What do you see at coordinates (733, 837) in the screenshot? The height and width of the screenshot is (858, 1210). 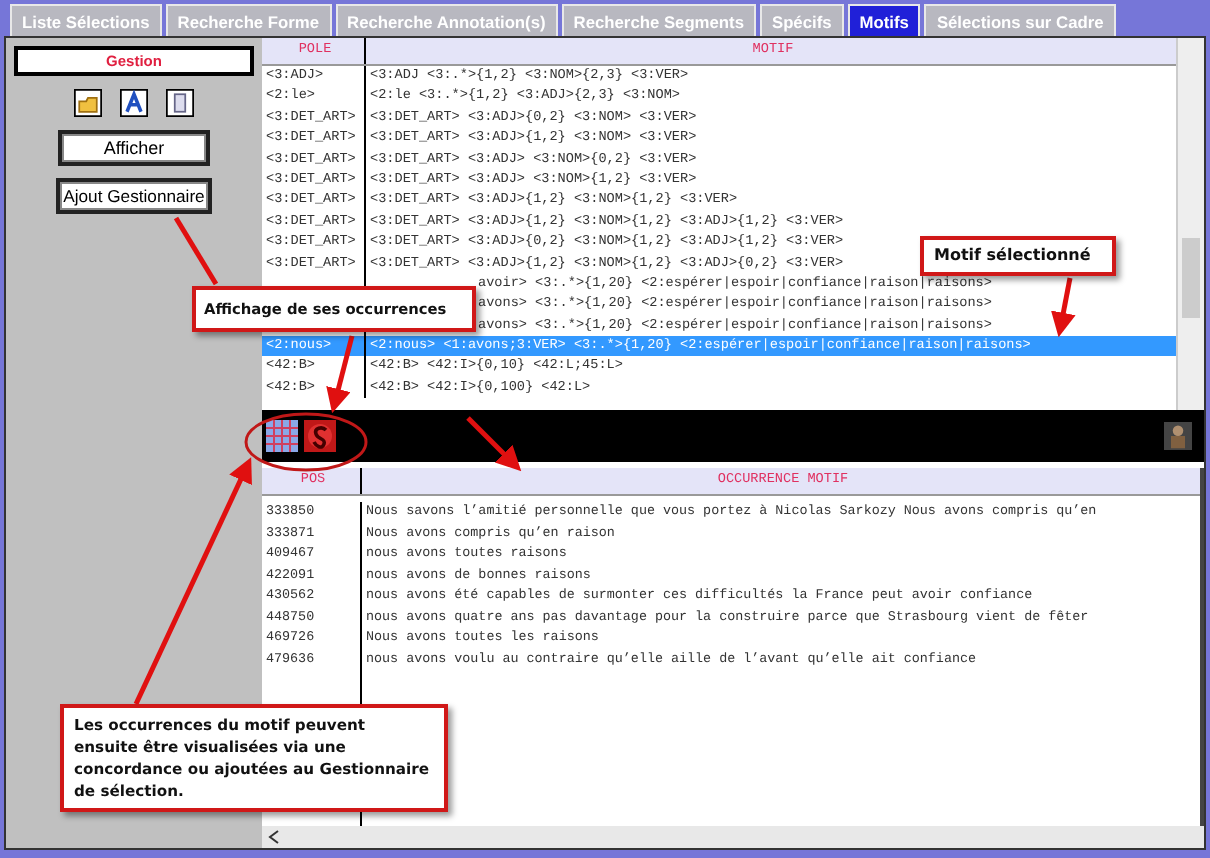 I see `horizontal-scrollbar` at bounding box center [733, 837].